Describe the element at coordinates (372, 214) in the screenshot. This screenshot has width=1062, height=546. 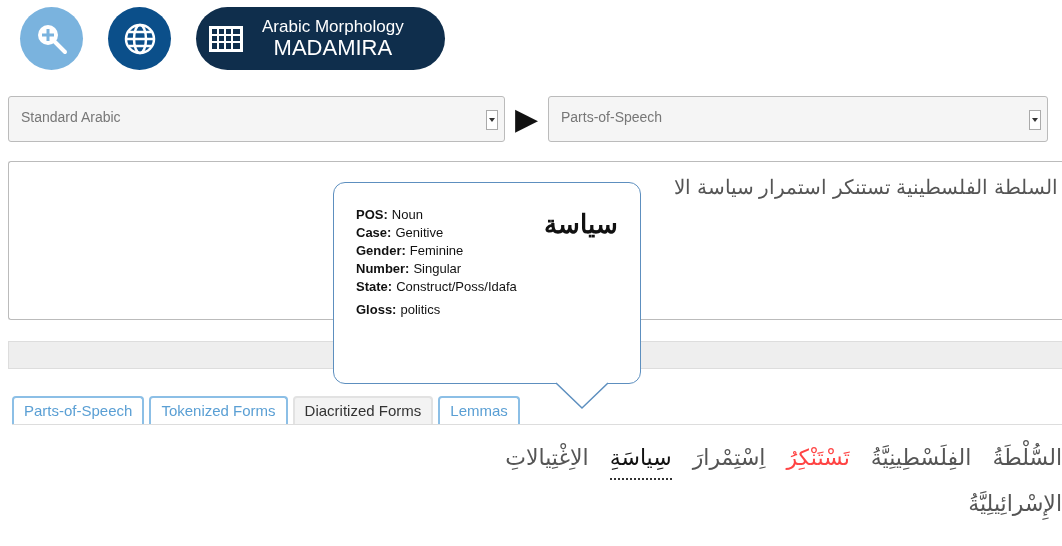
I see `feature-label: POS:` at that location.